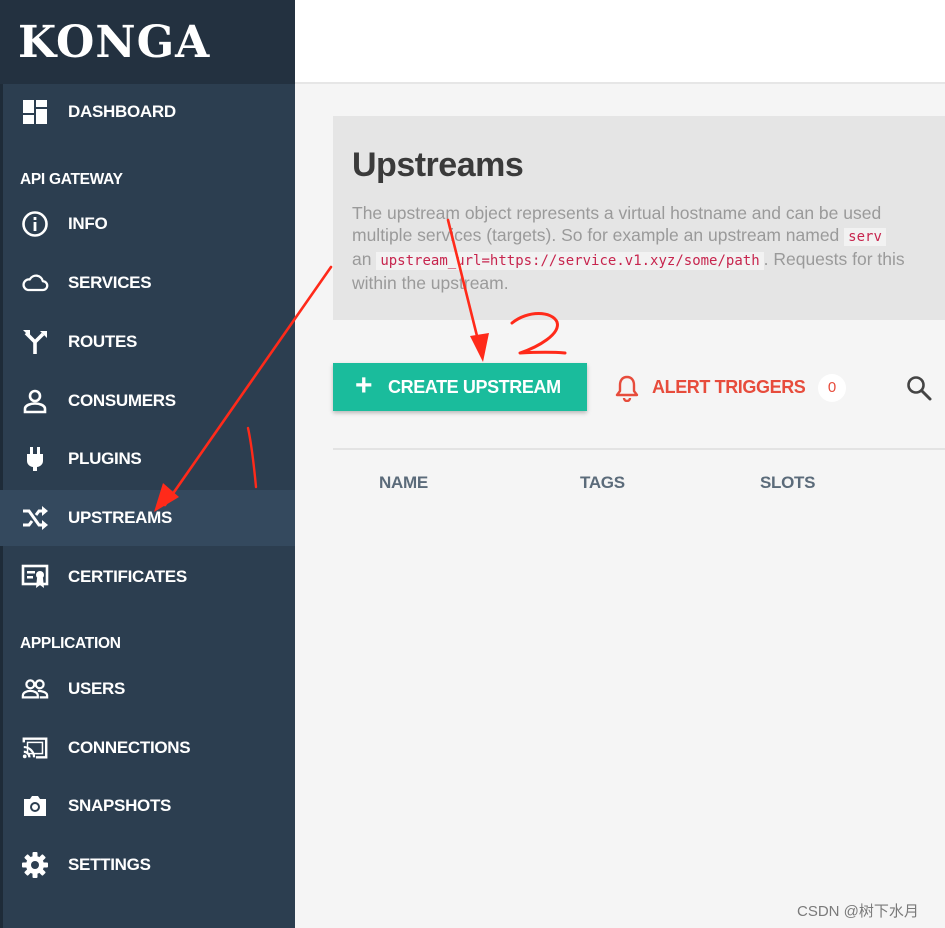 The width and height of the screenshot is (945, 928). What do you see at coordinates (858, 911) in the screenshot?
I see `watermark: CSDN @树下水月` at bounding box center [858, 911].